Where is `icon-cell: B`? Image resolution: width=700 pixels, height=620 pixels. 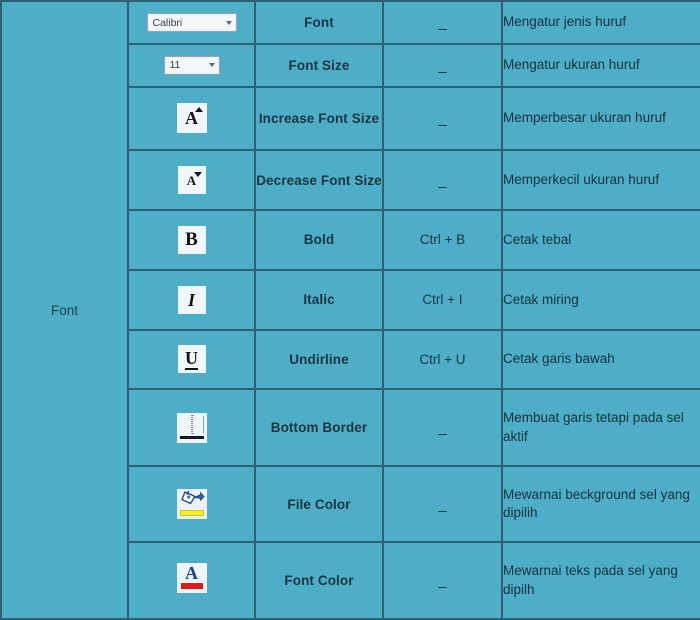
icon-cell: B is located at coordinates (191, 240).